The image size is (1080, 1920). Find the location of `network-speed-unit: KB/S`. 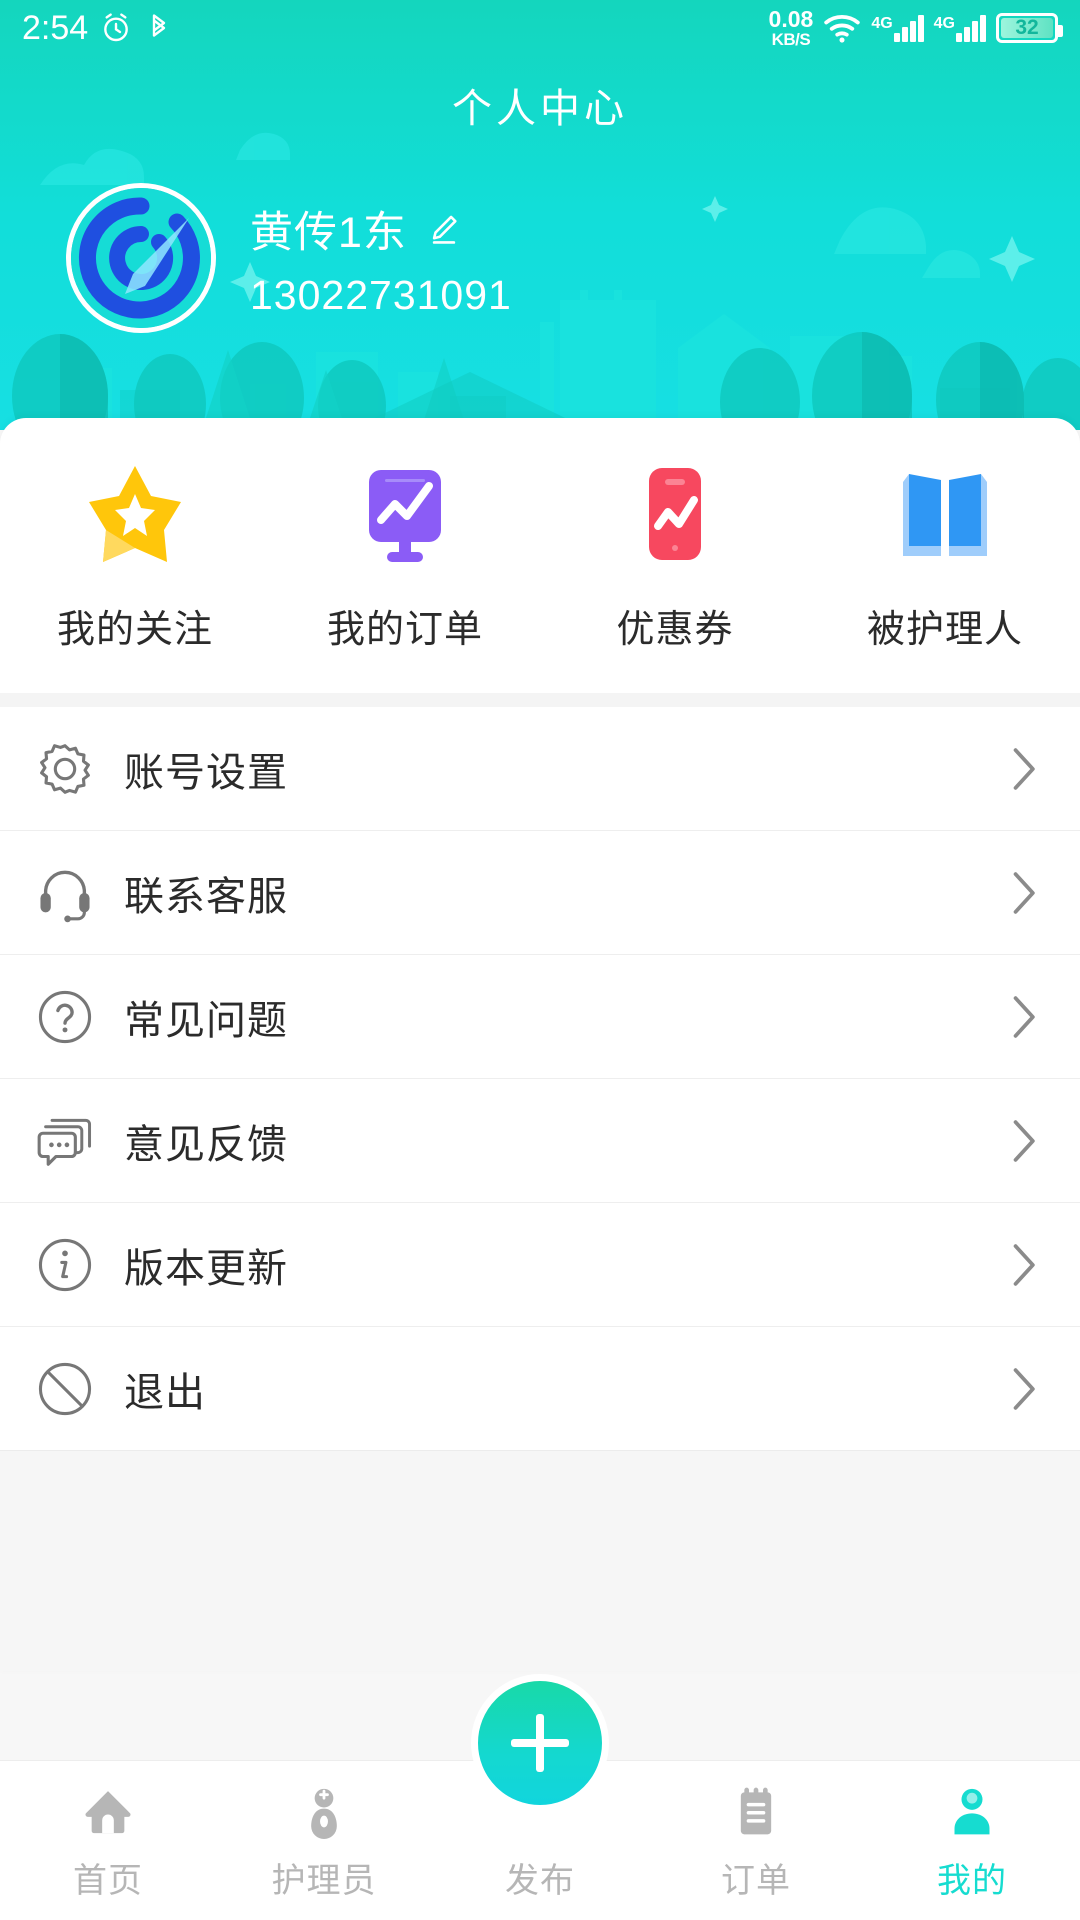

network-speed-unit: KB/S is located at coordinates (791, 39).